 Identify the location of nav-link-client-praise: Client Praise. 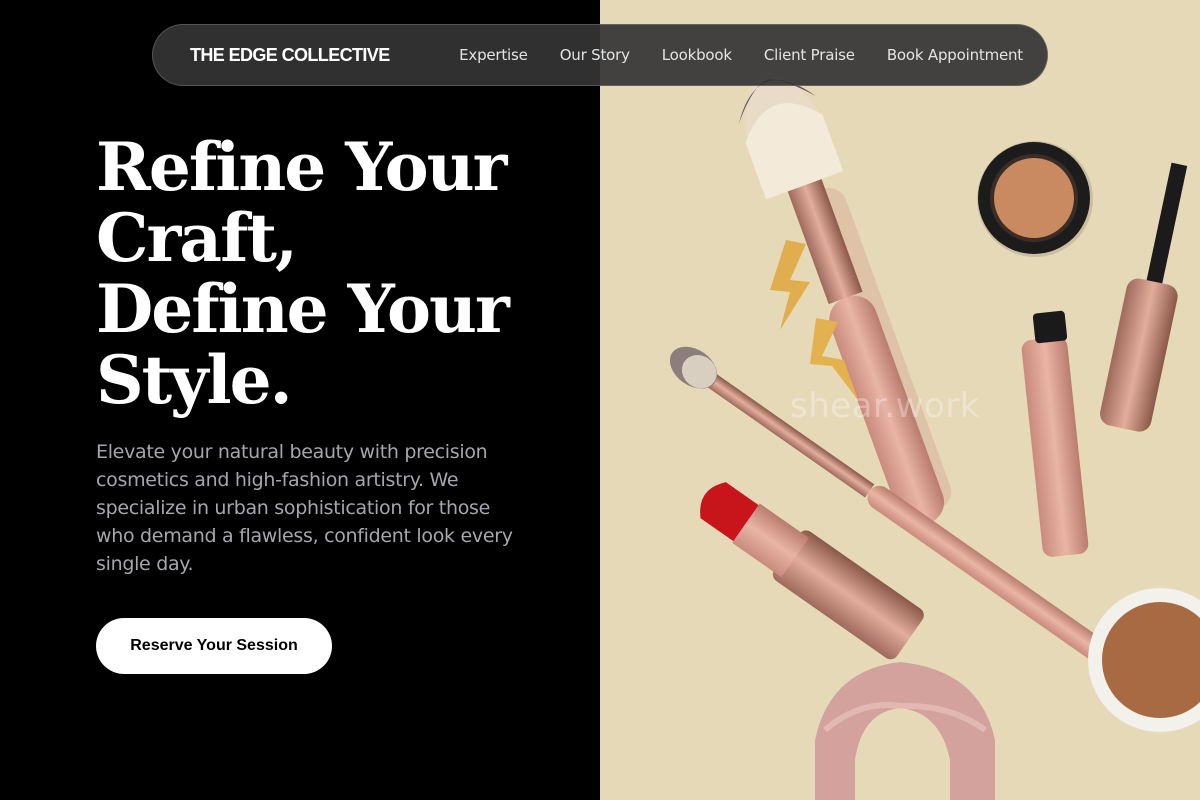
(809, 55).